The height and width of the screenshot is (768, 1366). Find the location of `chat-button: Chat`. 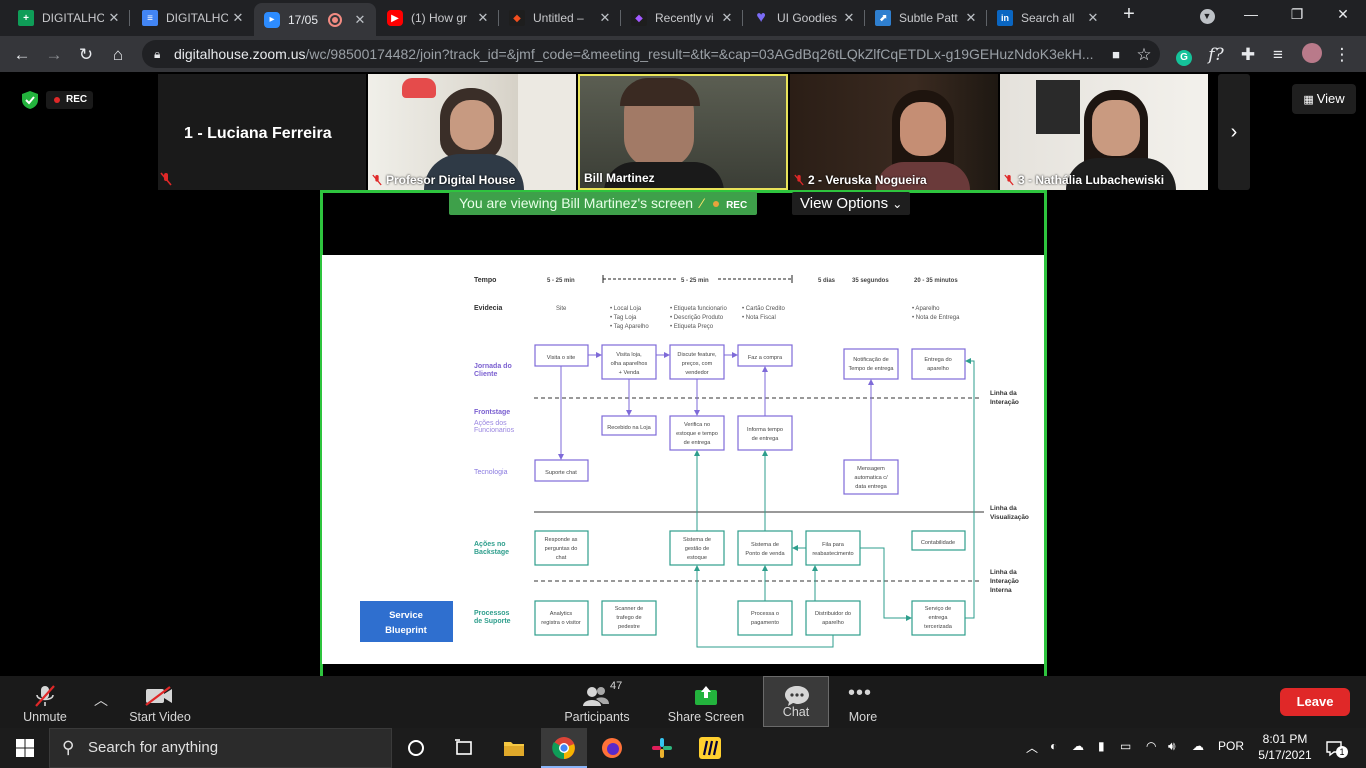

chat-button: Chat is located at coordinates (796, 701).